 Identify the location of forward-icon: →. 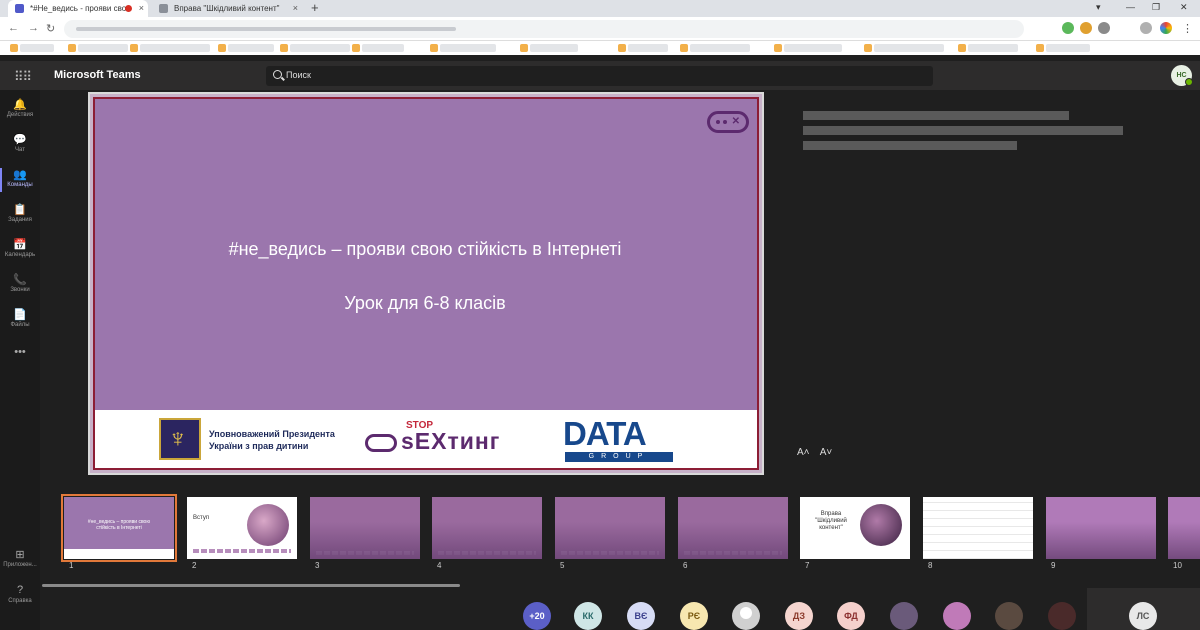
(33, 28).